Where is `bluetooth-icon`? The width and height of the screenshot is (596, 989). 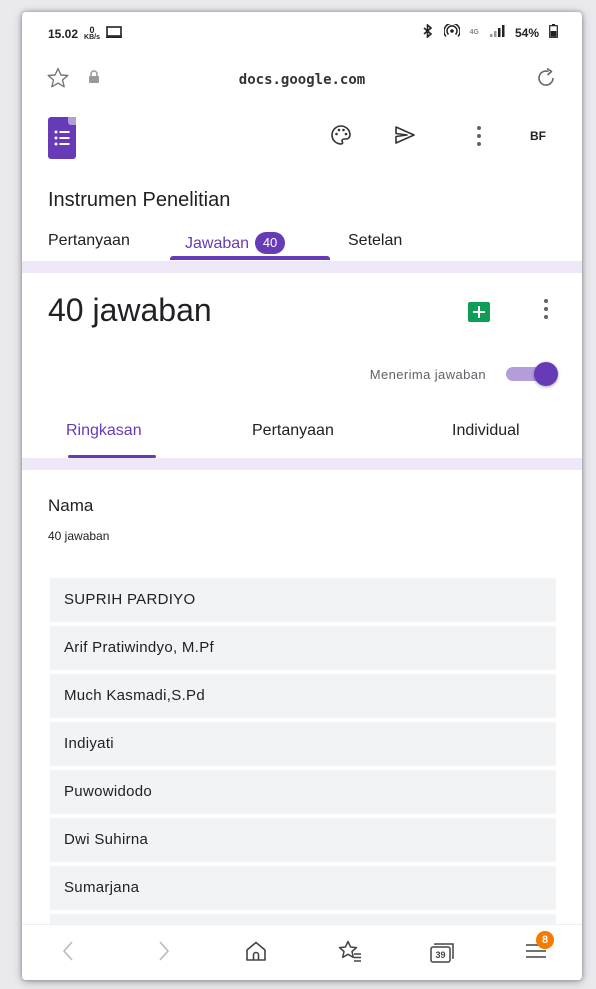 bluetooth-icon is located at coordinates (428, 32).